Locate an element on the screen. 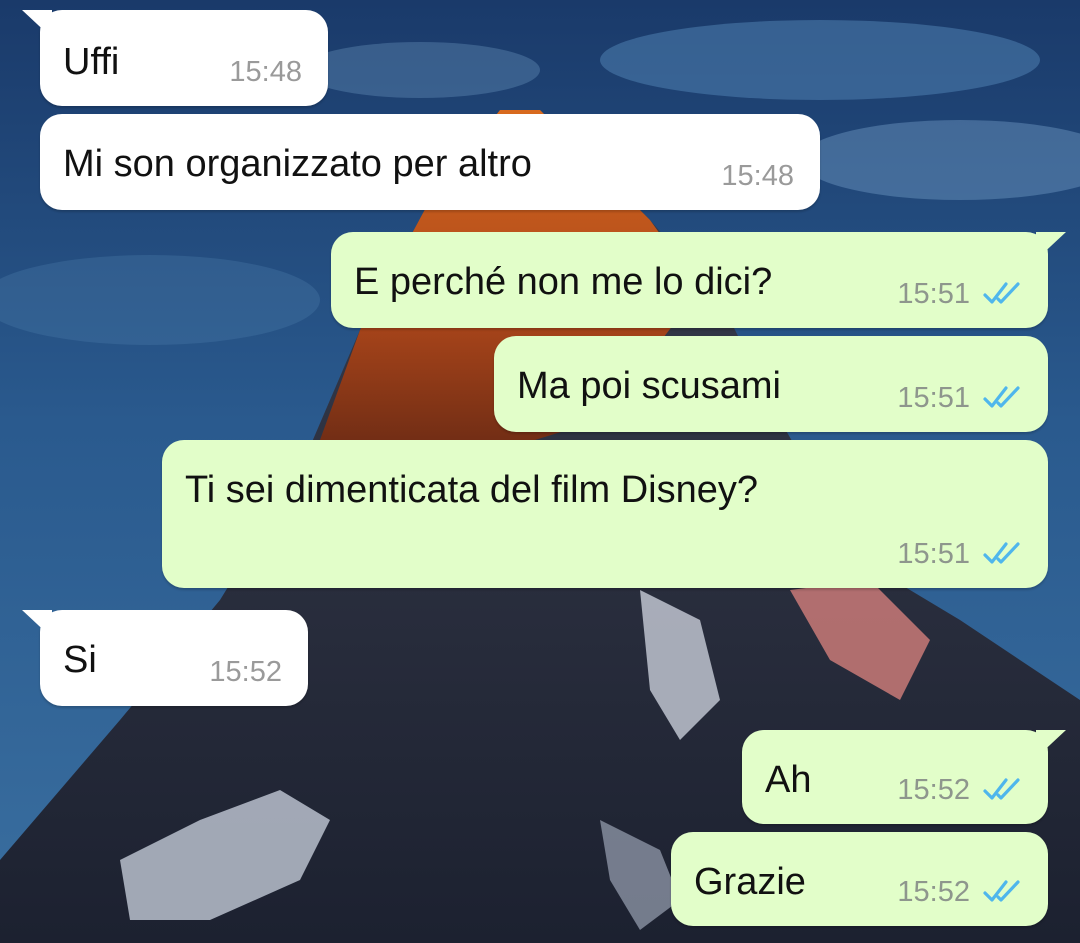 The image size is (1080, 943). message-text: Mi son organizzato per altro is located at coordinates (297, 164).